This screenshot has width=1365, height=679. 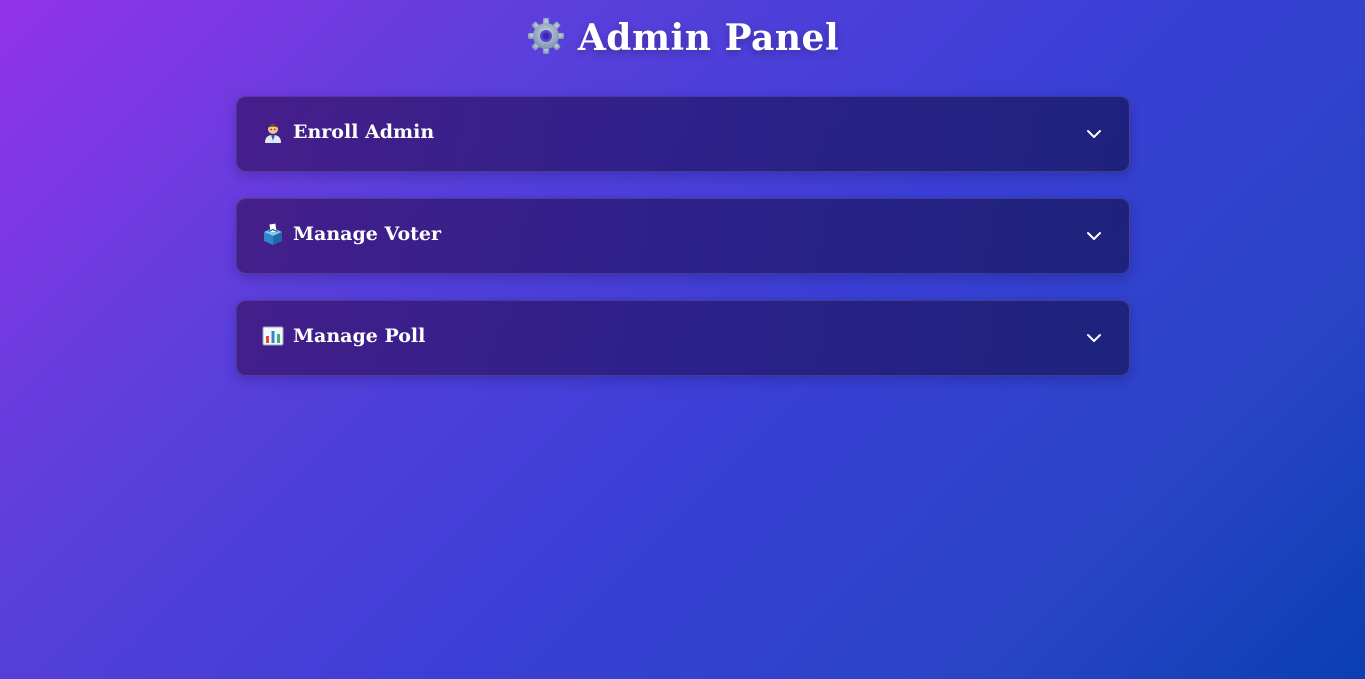 I want to click on panel-label: Manage Voter, so click(x=367, y=234).